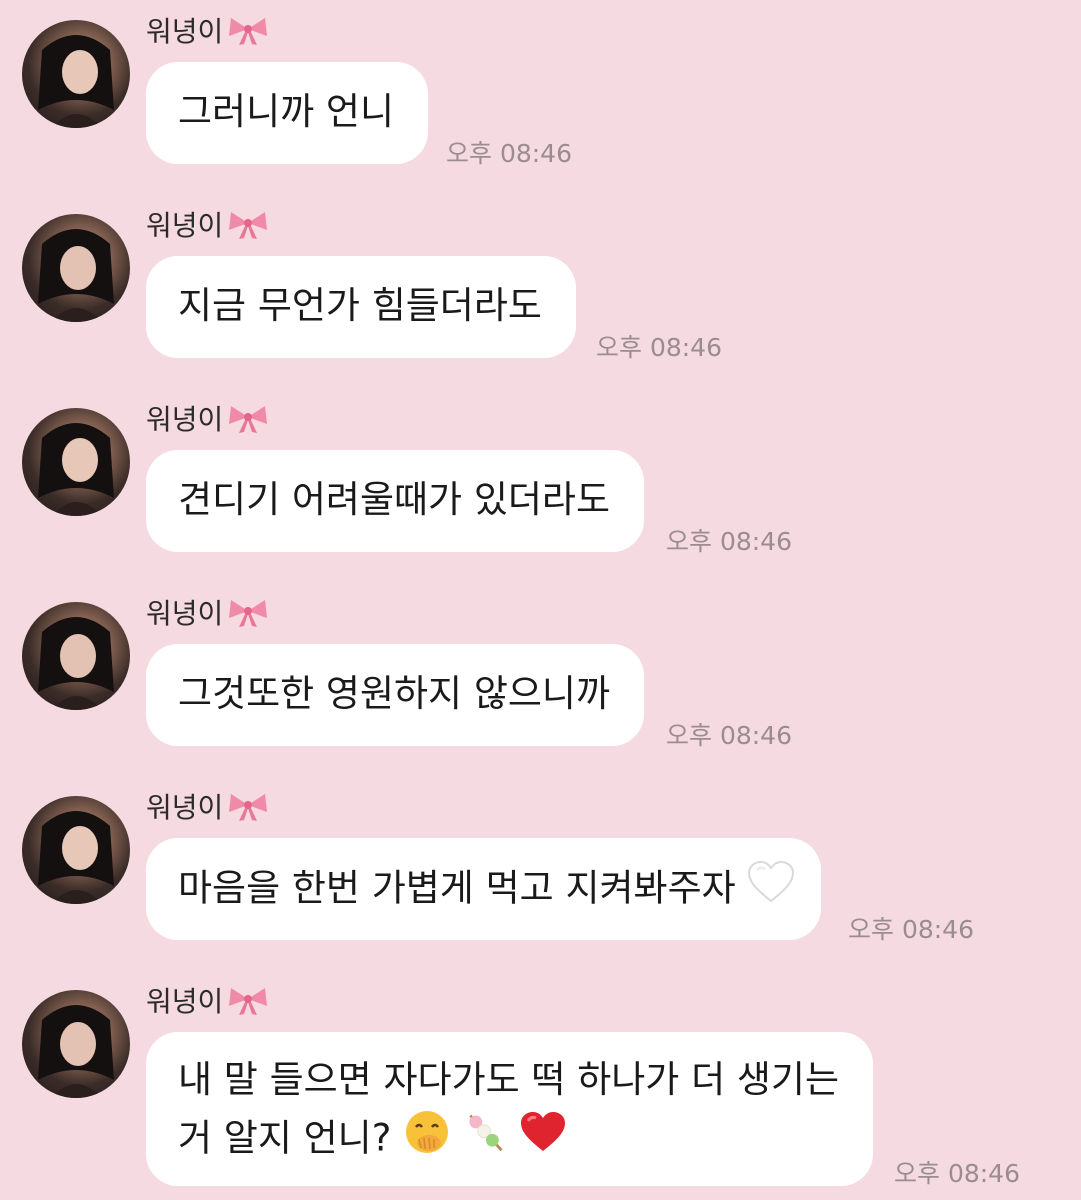 Image resolution: width=1081 pixels, height=1200 pixels. Describe the element at coordinates (285, 1138) in the screenshot. I see `message-text-line-2-text: 거 알지 언니?` at that location.